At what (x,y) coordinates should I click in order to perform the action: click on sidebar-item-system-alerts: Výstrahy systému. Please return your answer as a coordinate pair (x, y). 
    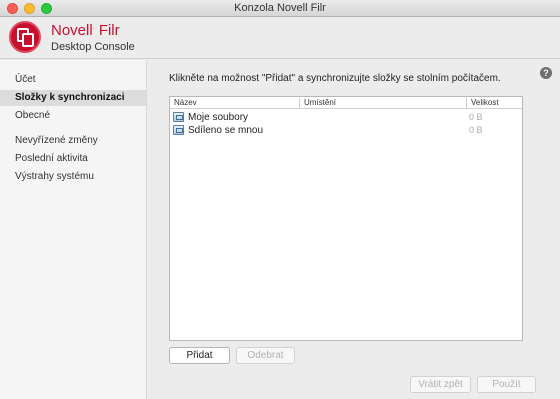
    Looking at the image, I should click on (73, 177).